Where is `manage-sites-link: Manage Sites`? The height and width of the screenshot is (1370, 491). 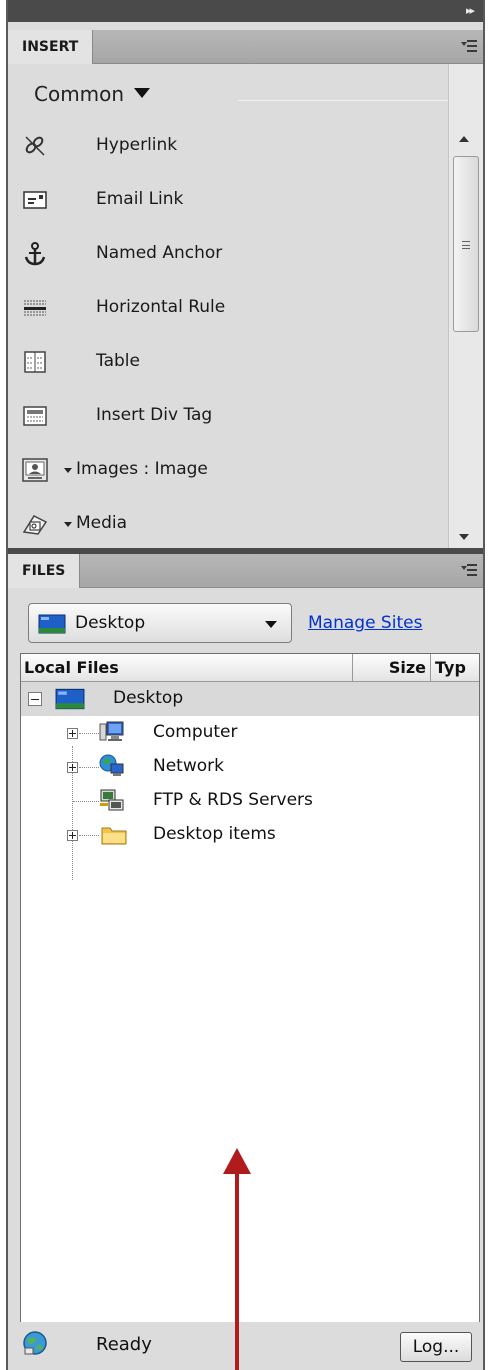 manage-sites-link: Manage Sites is located at coordinates (365, 623).